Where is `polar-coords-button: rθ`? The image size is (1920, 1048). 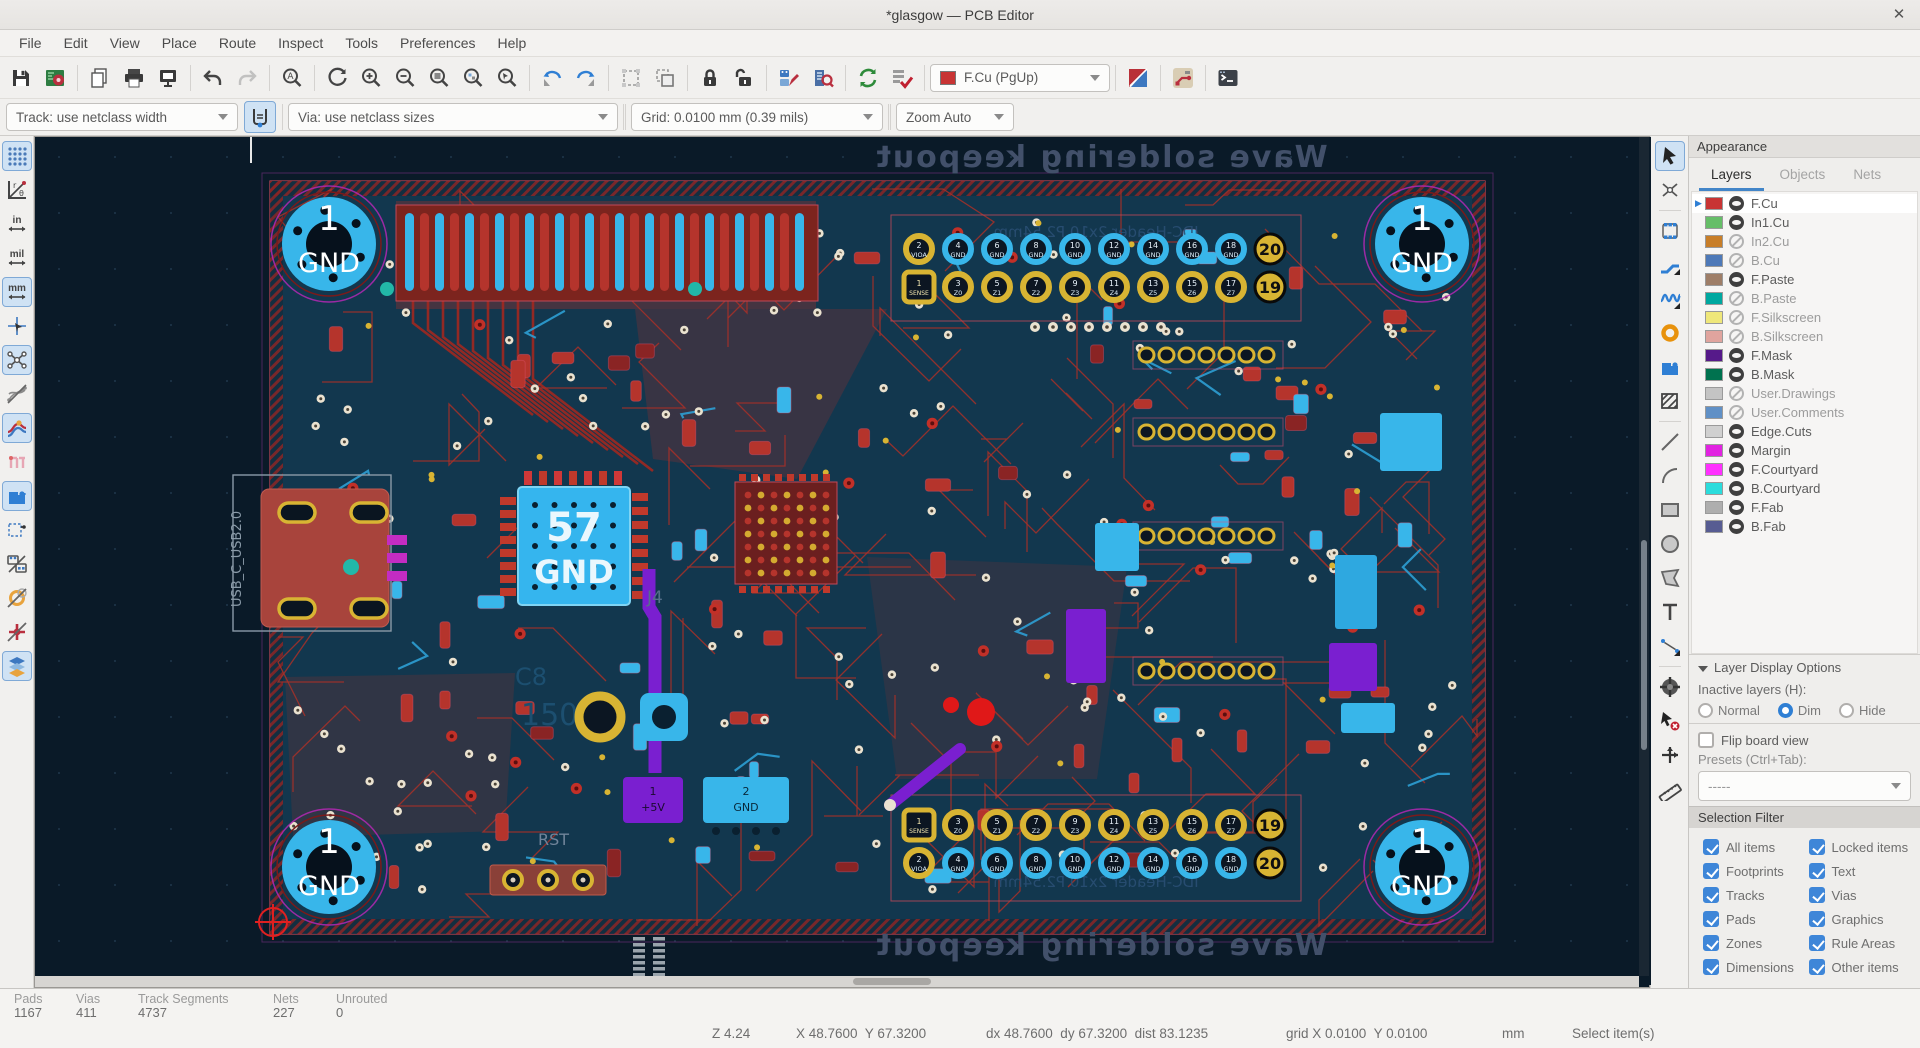 polar-coords-button: rθ is located at coordinates (17, 190).